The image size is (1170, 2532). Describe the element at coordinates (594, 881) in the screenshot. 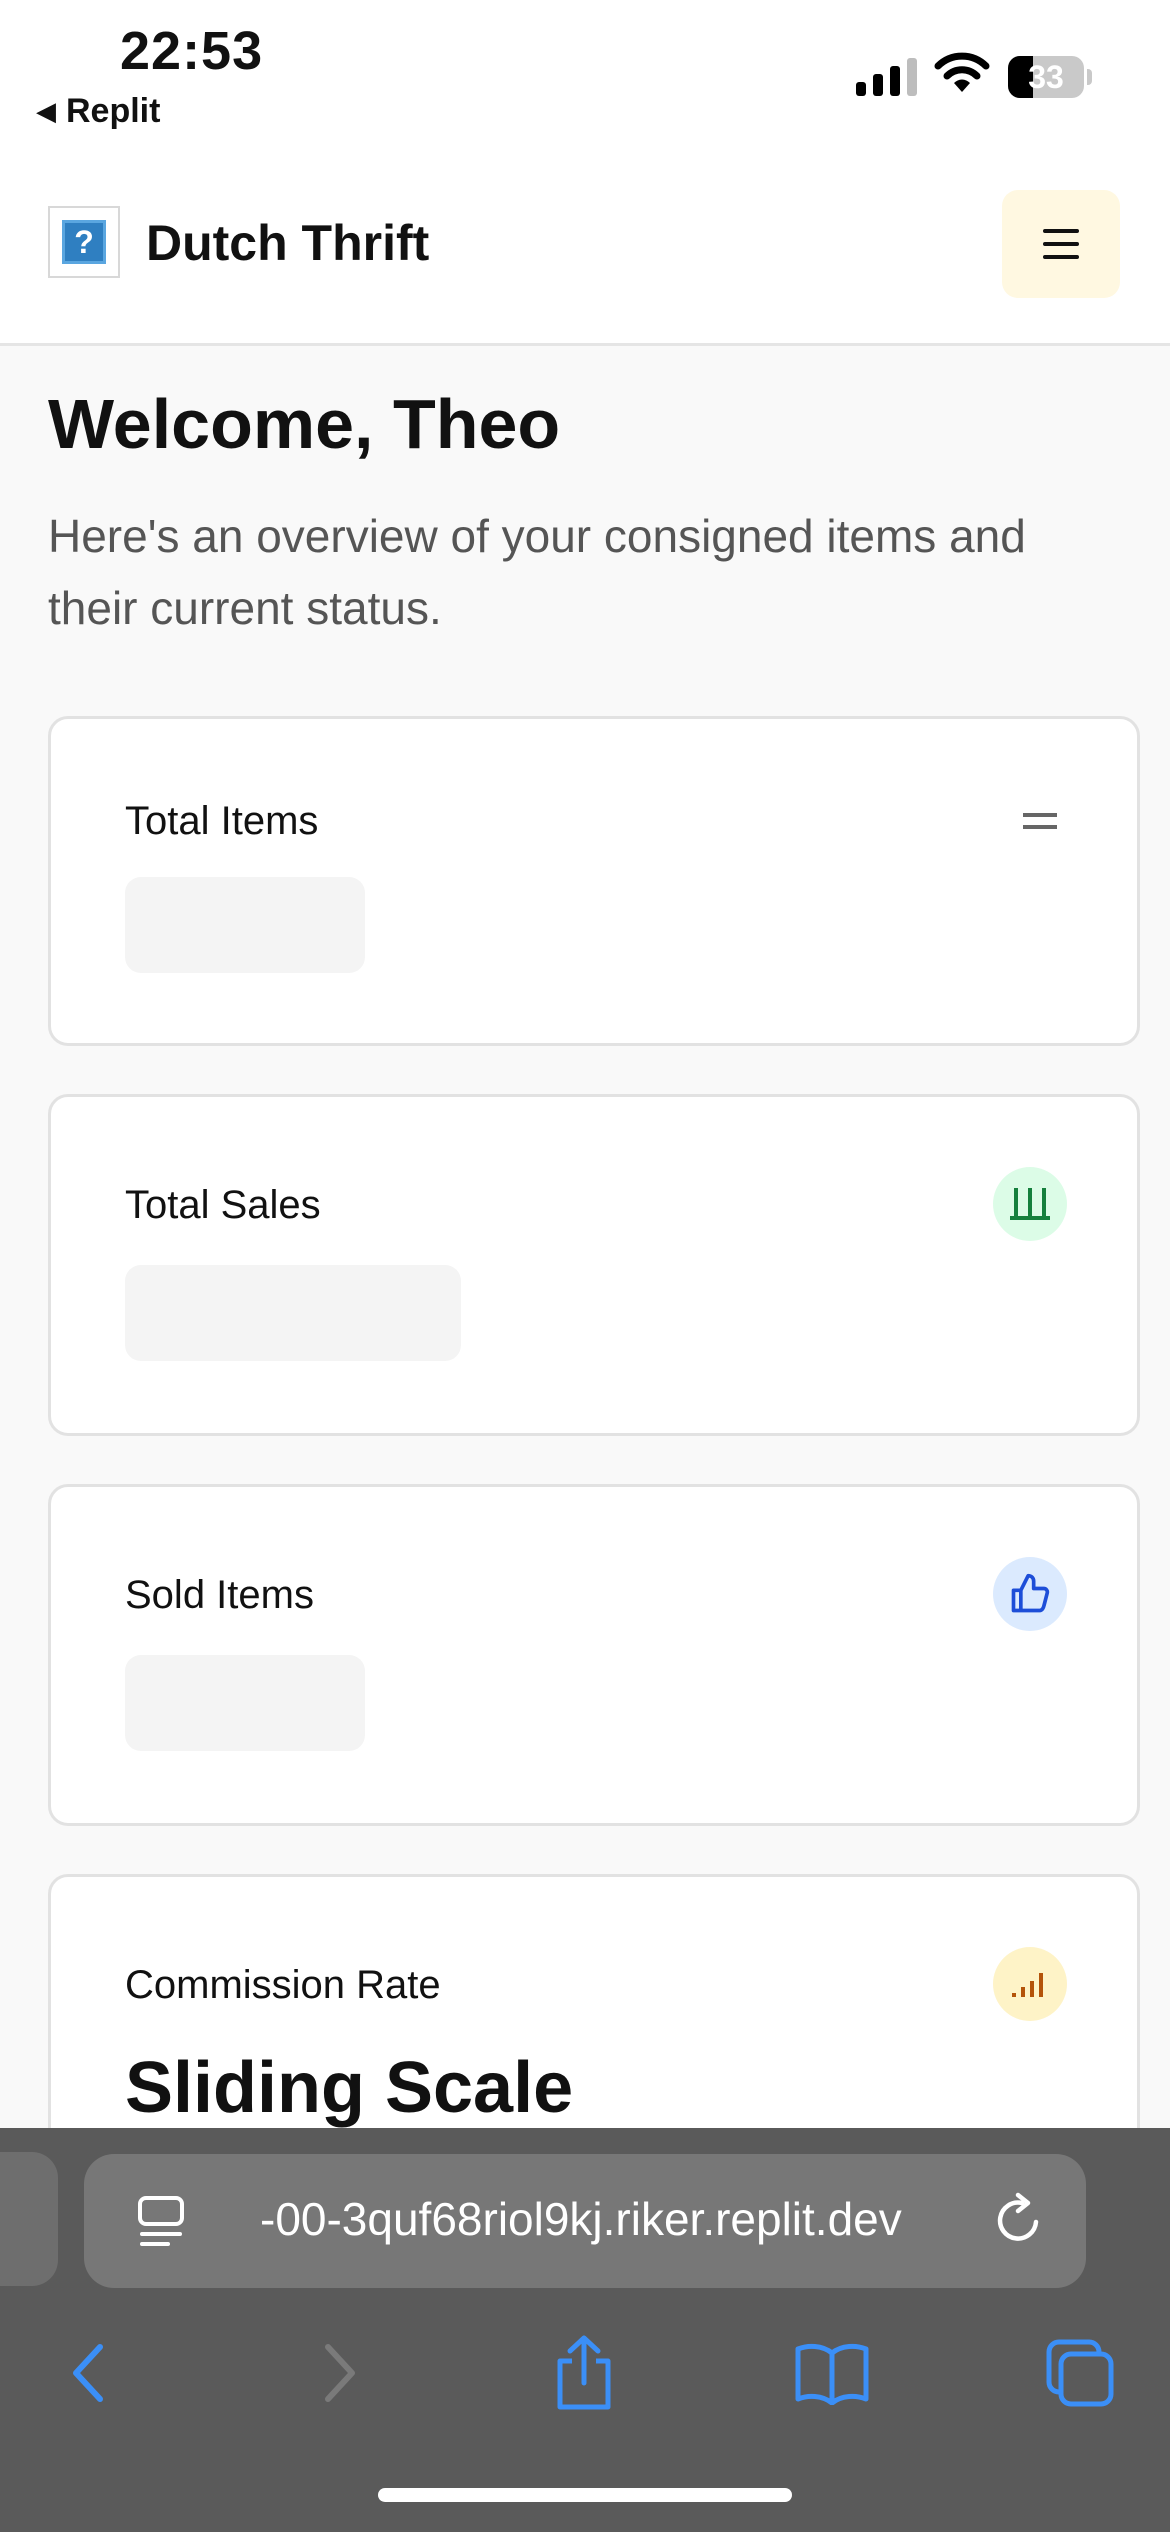

I see `stat-card-total-items: Total Items` at that location.